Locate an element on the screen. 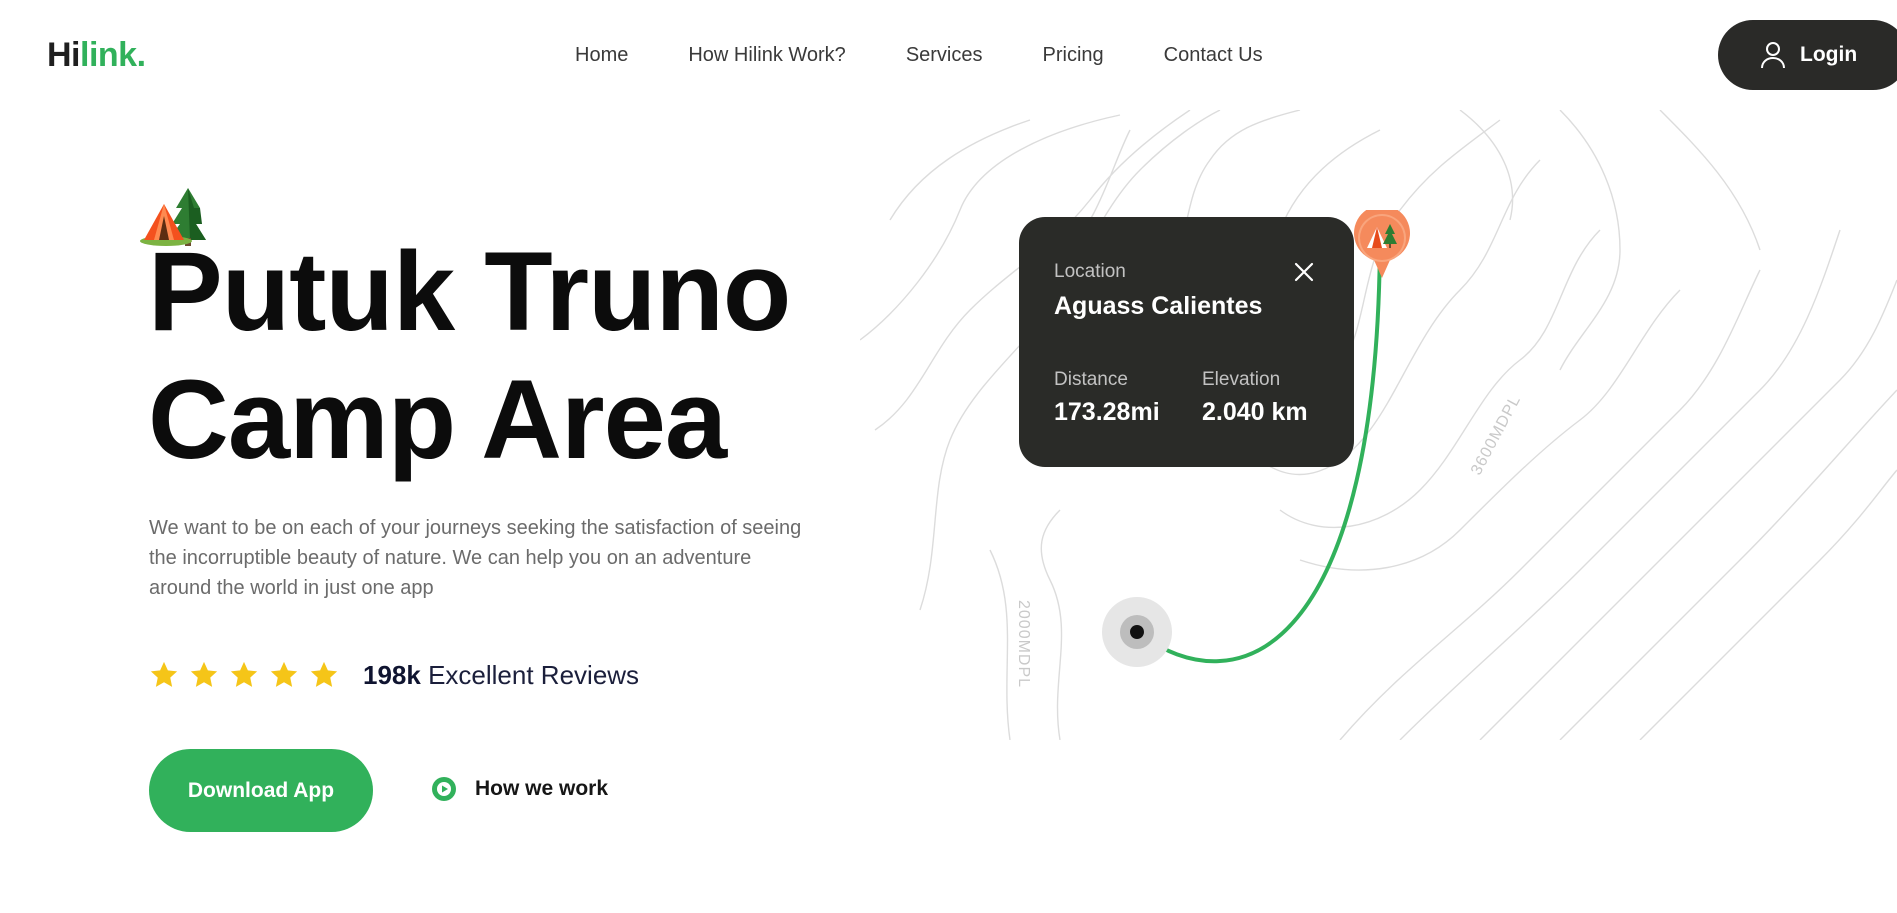 Image resolution: width=1897 pixels, height=913 pixels. nav-how-hilink-work: How Hilink Work? is located at coordinates (766, 55).